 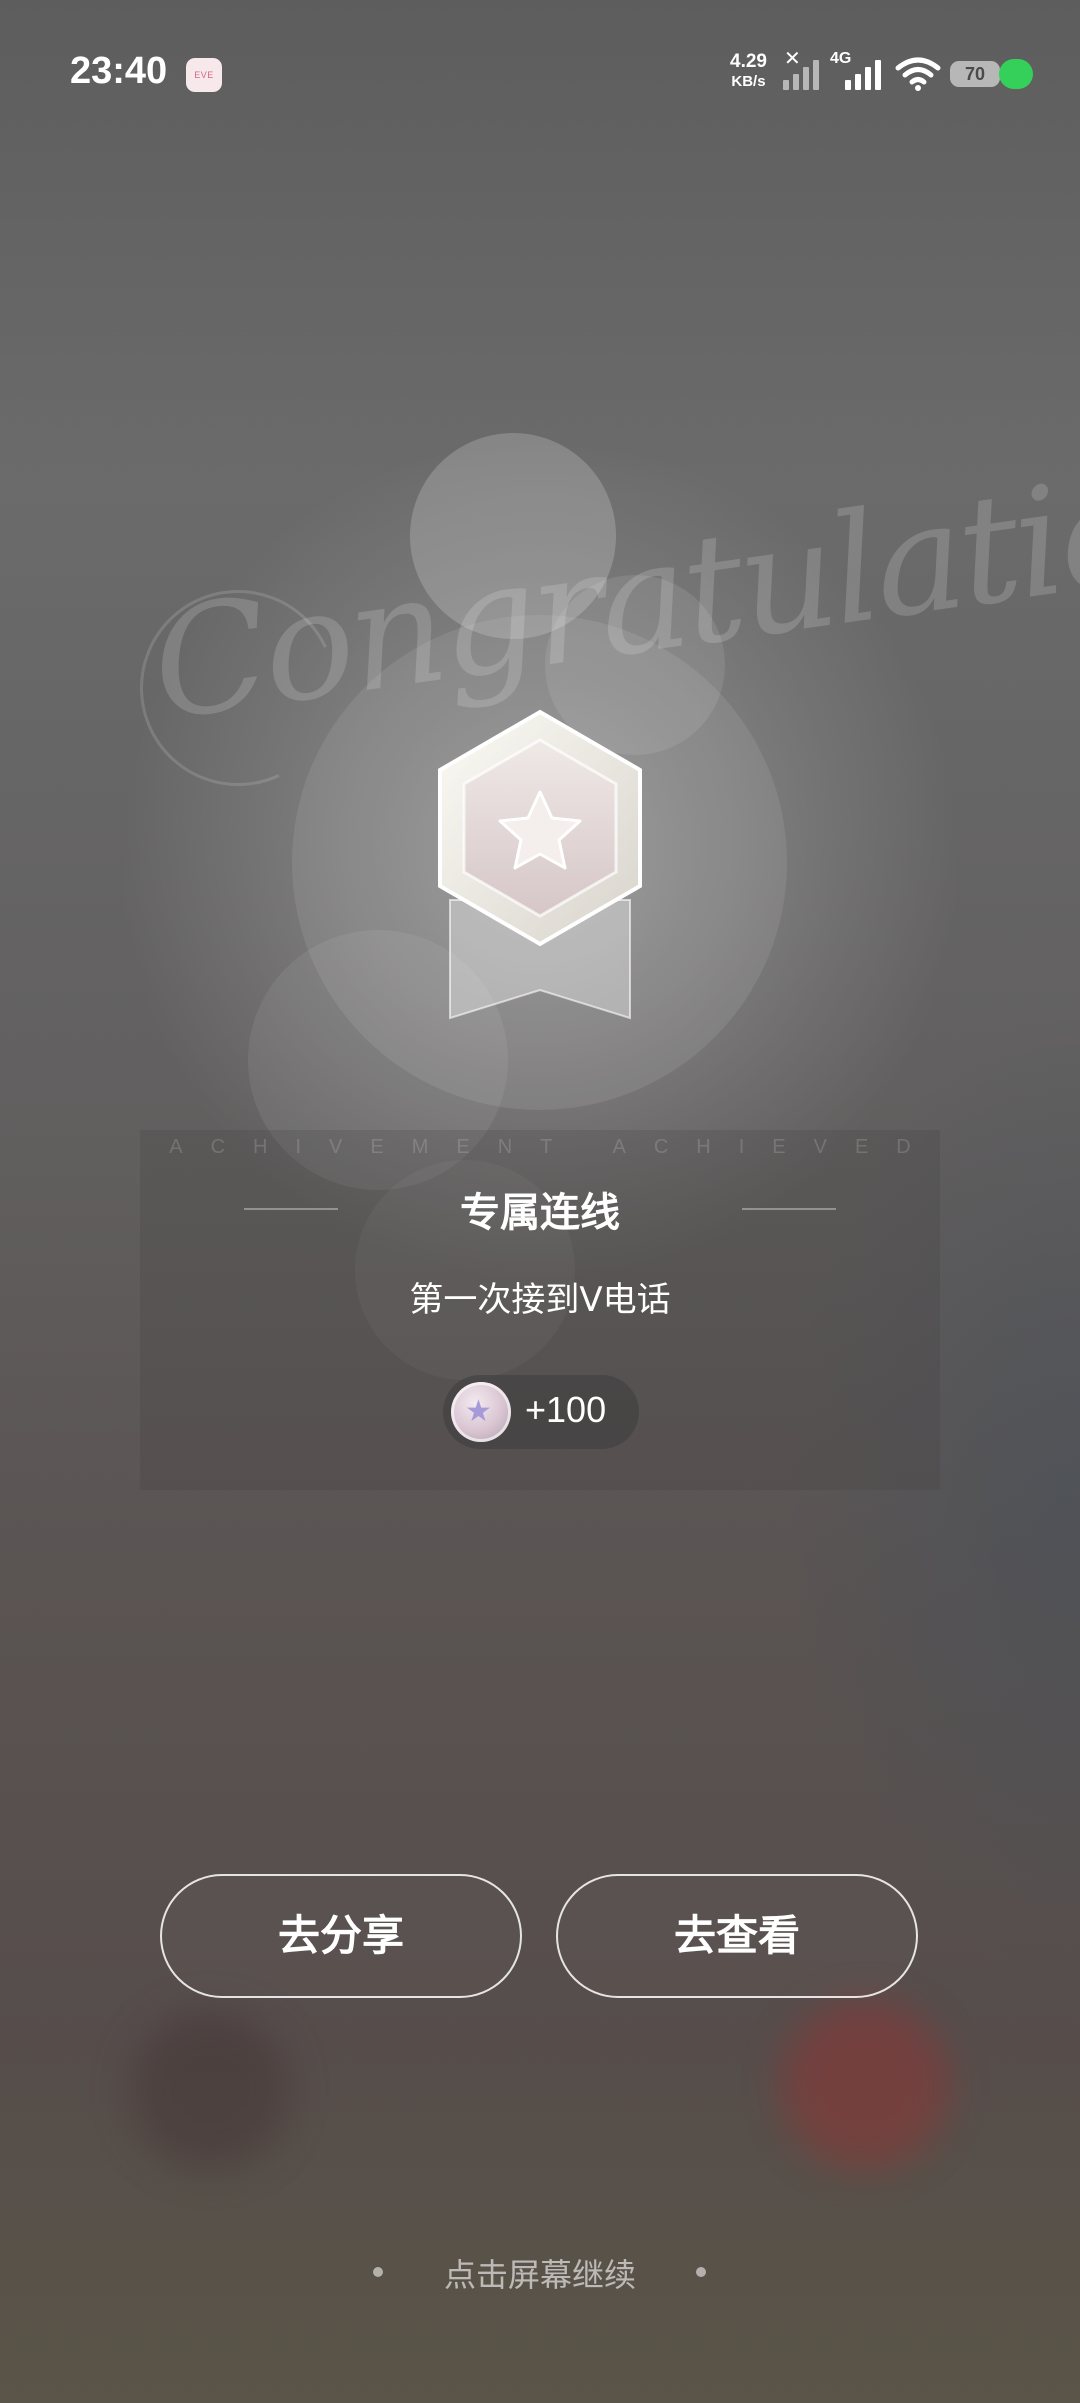 What do you see at coordinates (539, 2275) in the screenshot?
I see `continue-text: 点击屏幕继续` at bounding box center [539, 2275].